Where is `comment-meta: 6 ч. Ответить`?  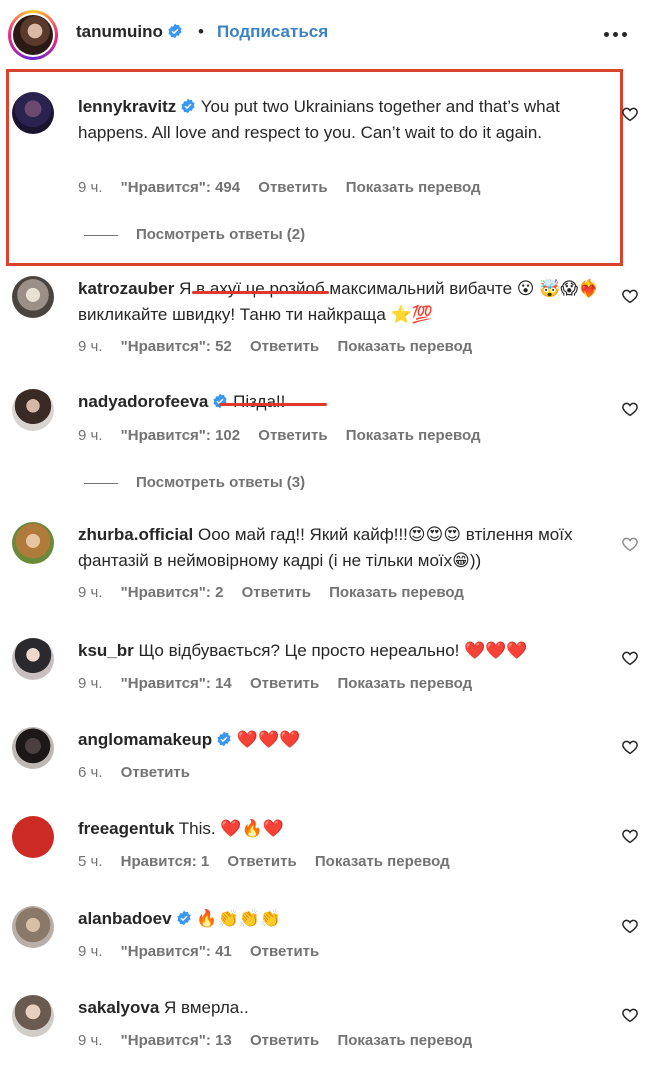
comment-meta: 6 ч. Ответить is located at coordinates (141, 772).